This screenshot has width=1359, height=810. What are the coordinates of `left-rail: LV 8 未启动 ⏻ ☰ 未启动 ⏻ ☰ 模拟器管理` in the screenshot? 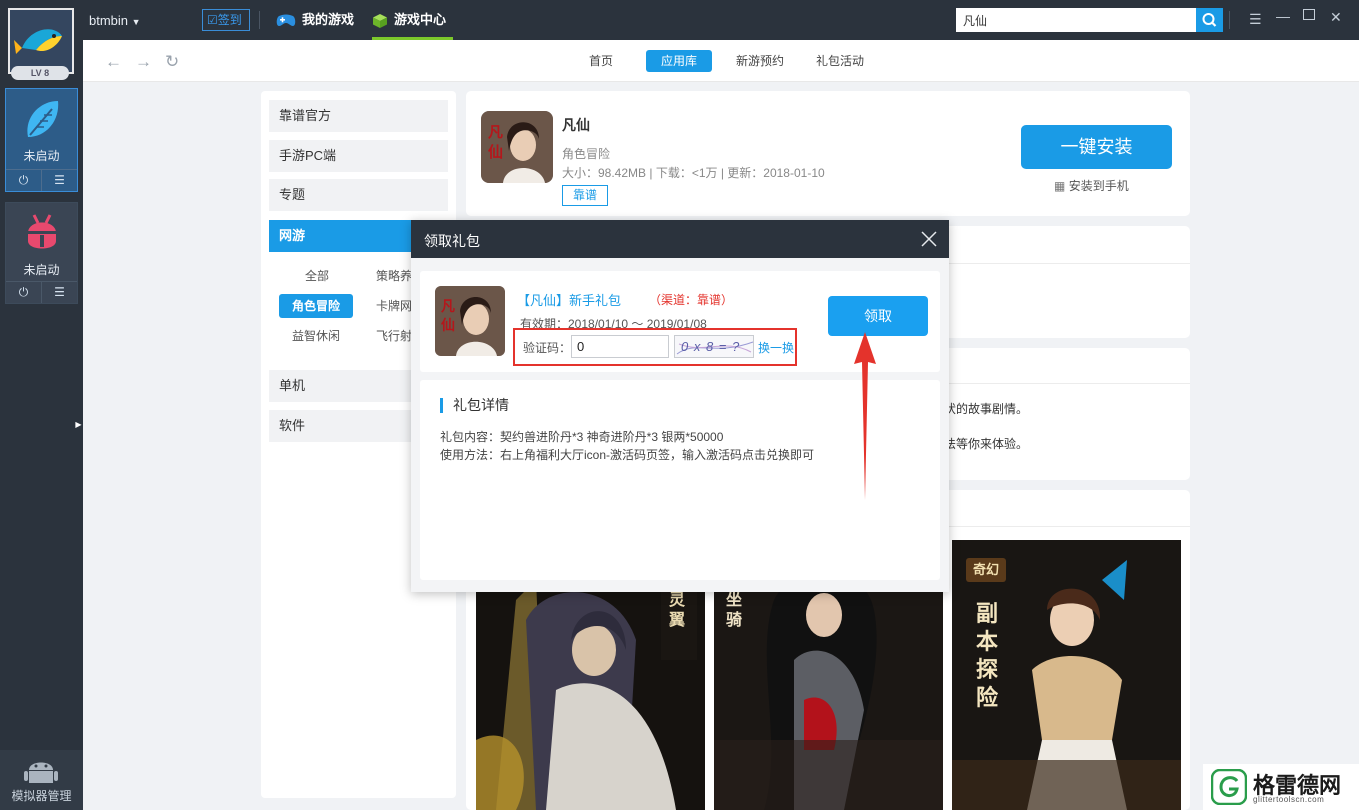 It's located at (41, 405).